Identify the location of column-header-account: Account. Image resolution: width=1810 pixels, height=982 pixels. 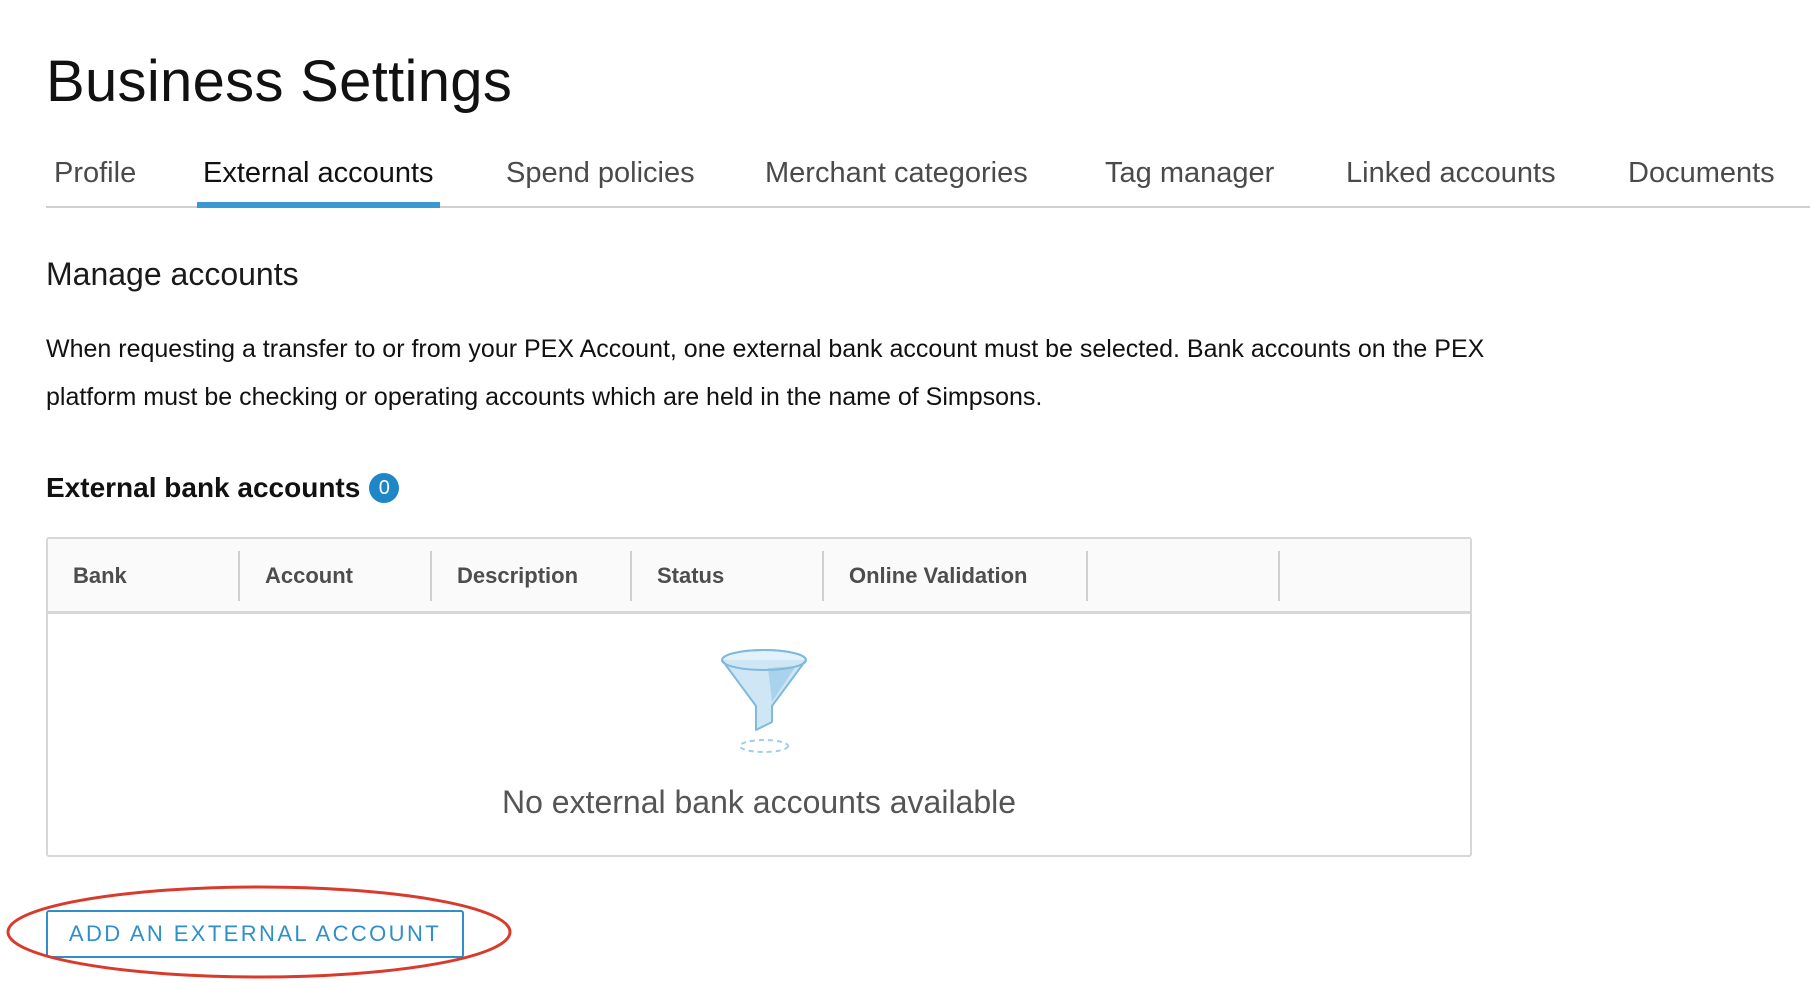
(336, 576).